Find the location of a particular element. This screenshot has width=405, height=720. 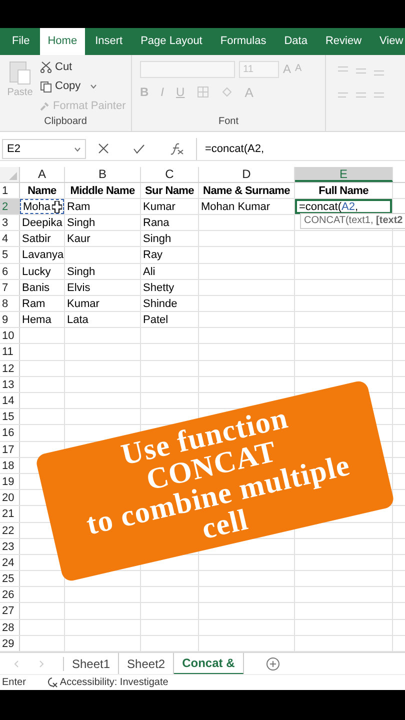

row-number: 20 is located at coordinates (10, 498).